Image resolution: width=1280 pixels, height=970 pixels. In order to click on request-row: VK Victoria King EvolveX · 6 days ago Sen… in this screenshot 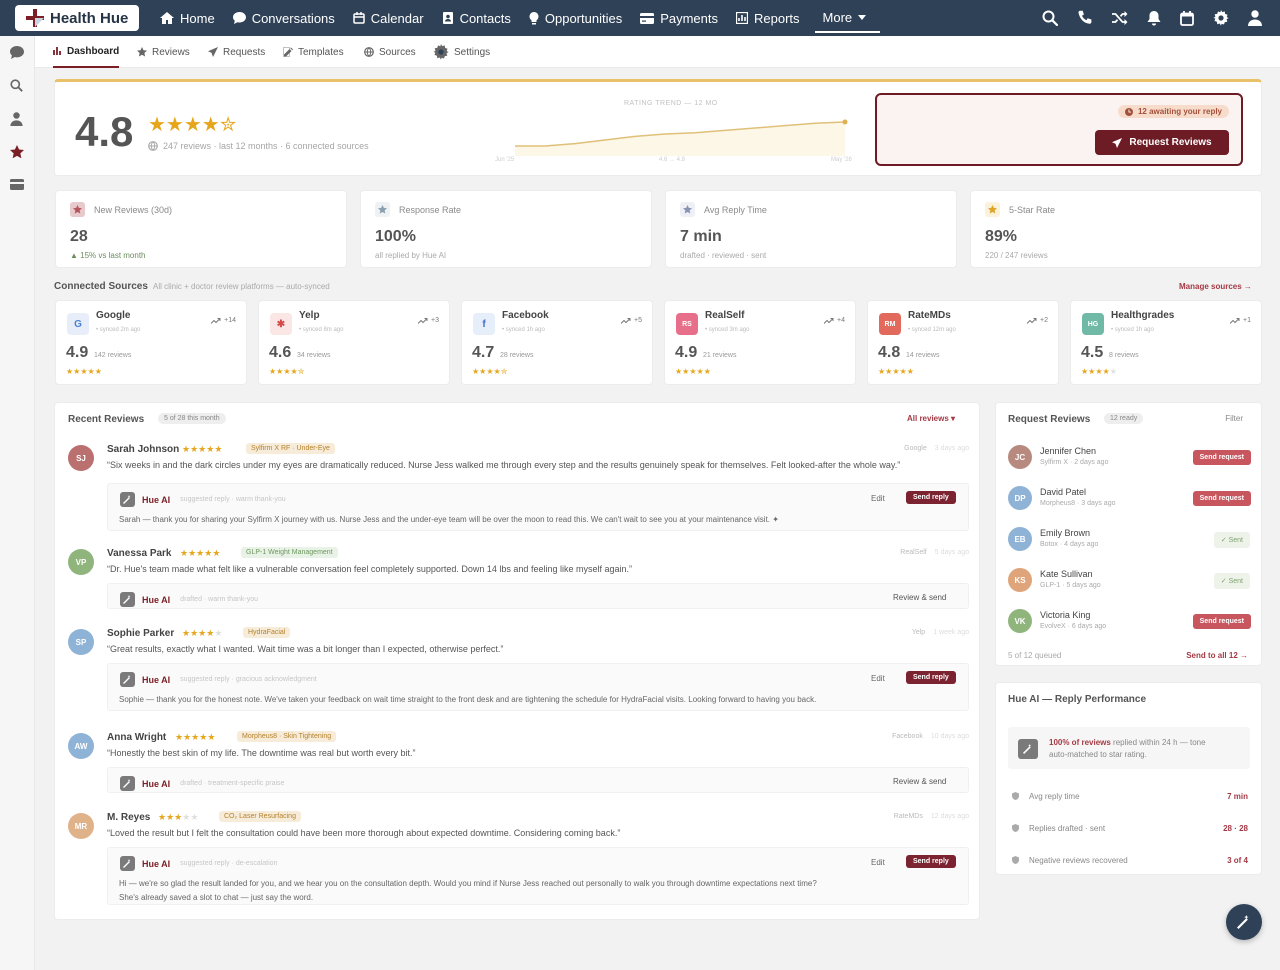, I will do `click(1129, 622)`.